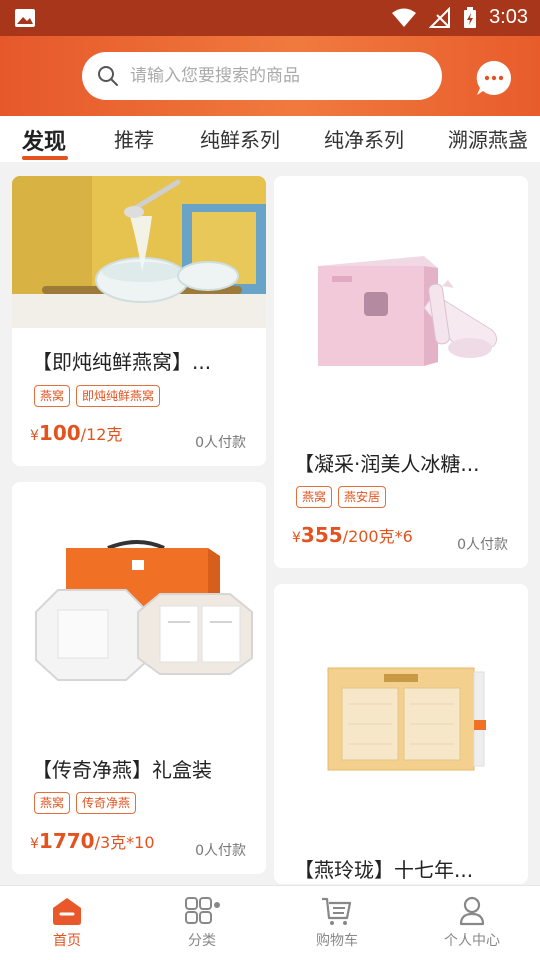 This screenshot has height=960, width=540. I want to click on product-price: ¥355/200克*6, so click(352, 535).